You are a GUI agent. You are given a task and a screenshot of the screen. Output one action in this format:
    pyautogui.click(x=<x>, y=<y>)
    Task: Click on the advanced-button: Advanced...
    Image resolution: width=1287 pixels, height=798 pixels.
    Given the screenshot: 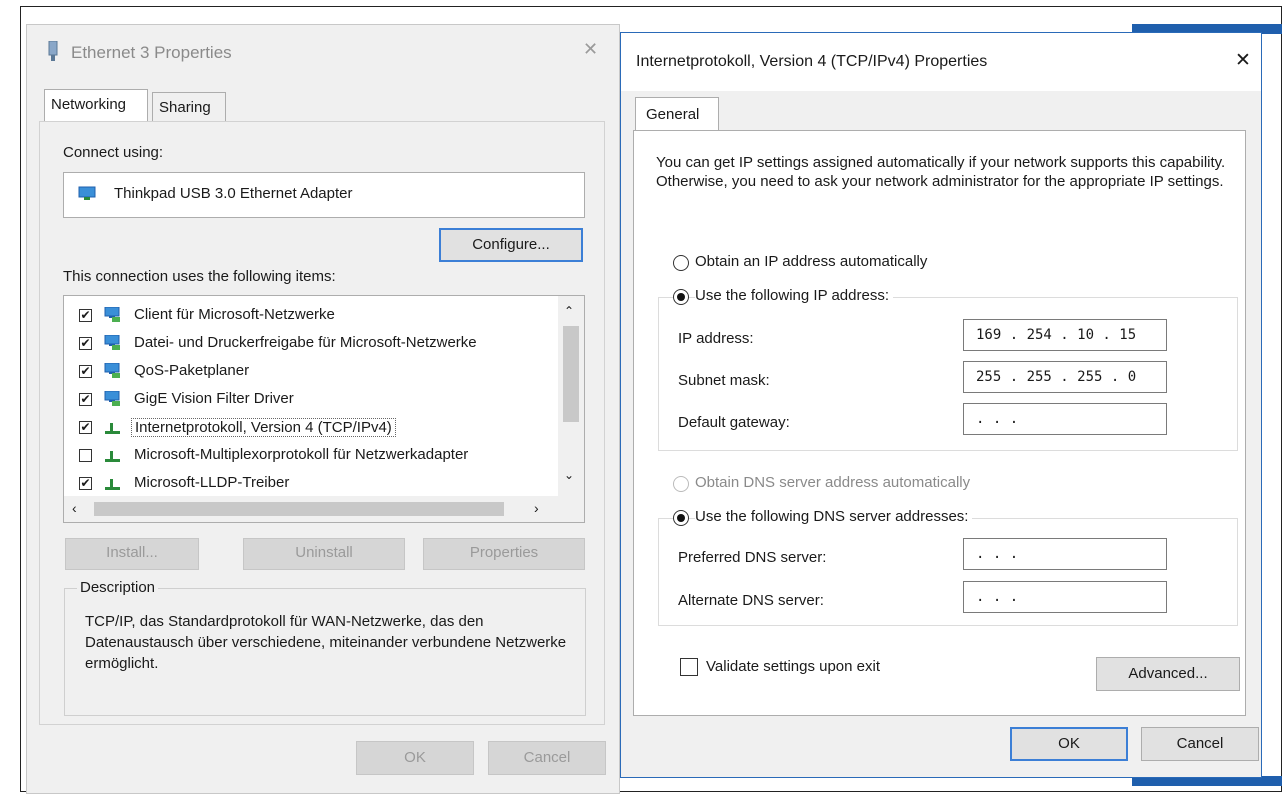 What is the action you would take?
    pyautogui.click(x=1168, y=674)
    